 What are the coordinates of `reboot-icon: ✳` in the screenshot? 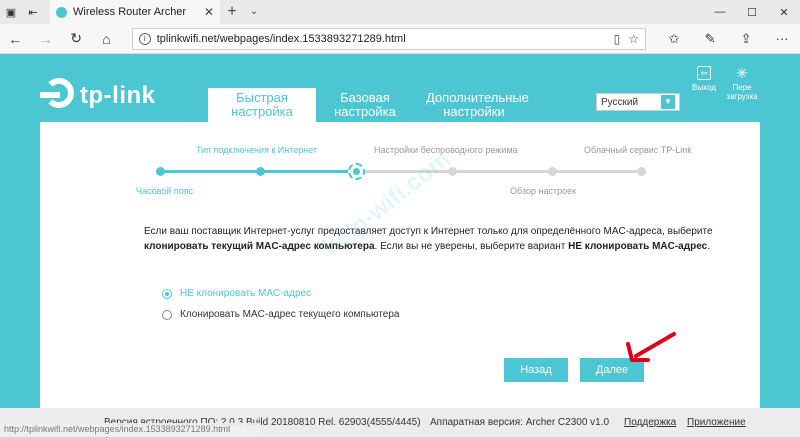 It's located at (742, 73).